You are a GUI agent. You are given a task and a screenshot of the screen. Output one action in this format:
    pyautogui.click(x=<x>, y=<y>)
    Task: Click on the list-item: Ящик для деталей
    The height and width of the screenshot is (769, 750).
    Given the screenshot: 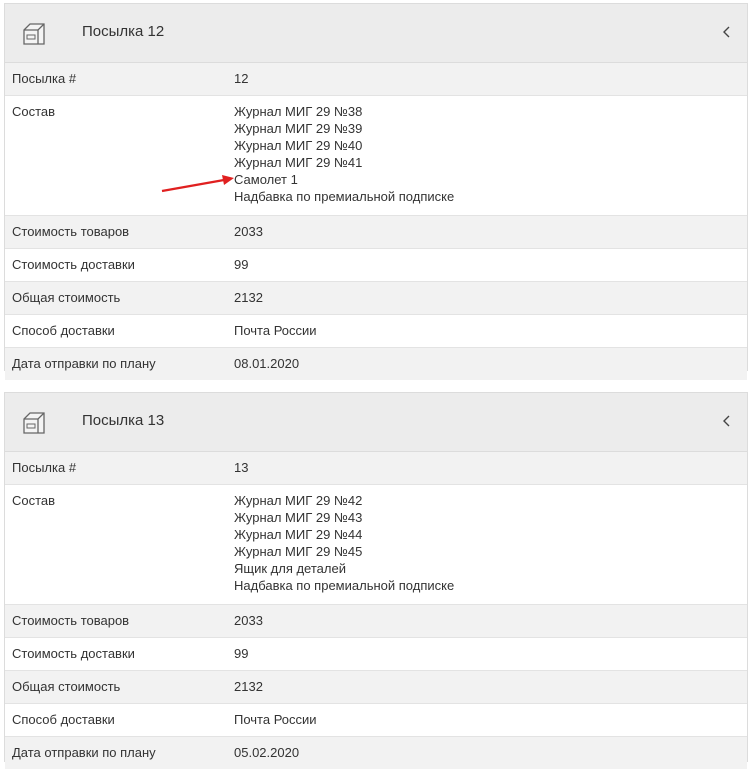 What is the action you would take?
    pyautogui.click(x=490, y=568)
    